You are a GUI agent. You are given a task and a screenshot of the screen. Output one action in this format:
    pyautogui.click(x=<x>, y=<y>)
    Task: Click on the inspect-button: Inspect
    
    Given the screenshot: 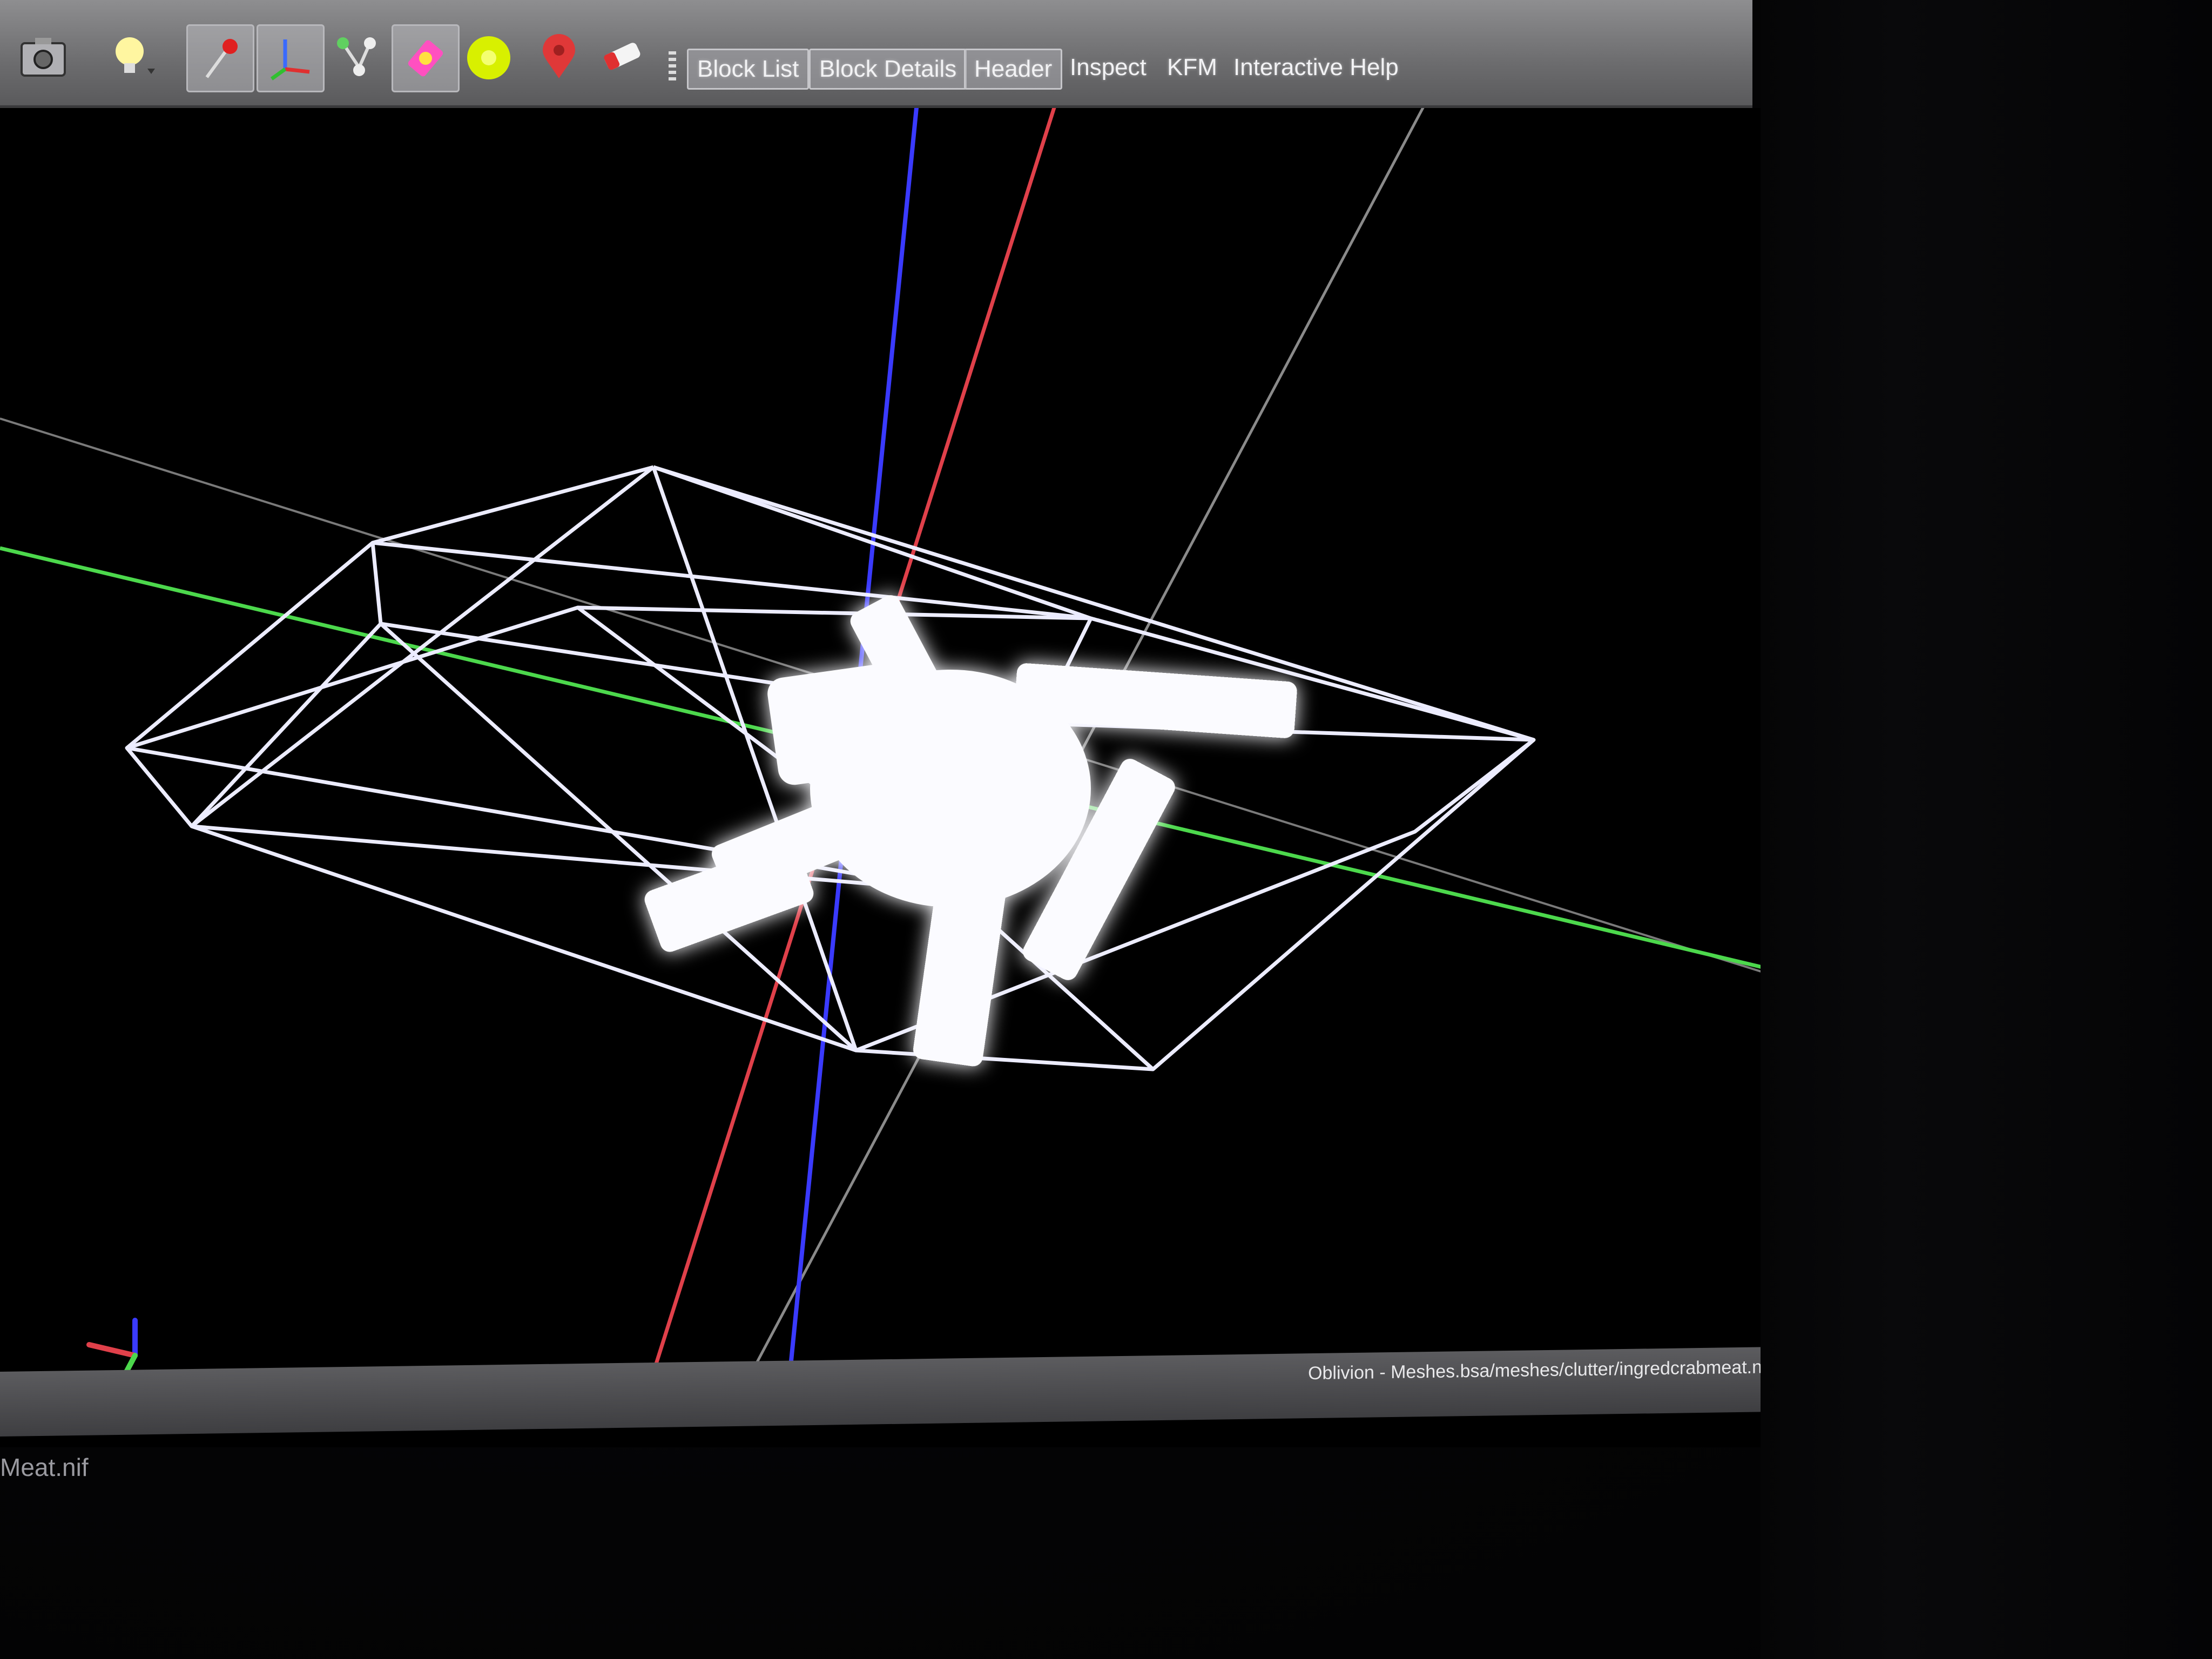 What is the action you would take?
    pyautogui.click(x=1108, y=67)
    